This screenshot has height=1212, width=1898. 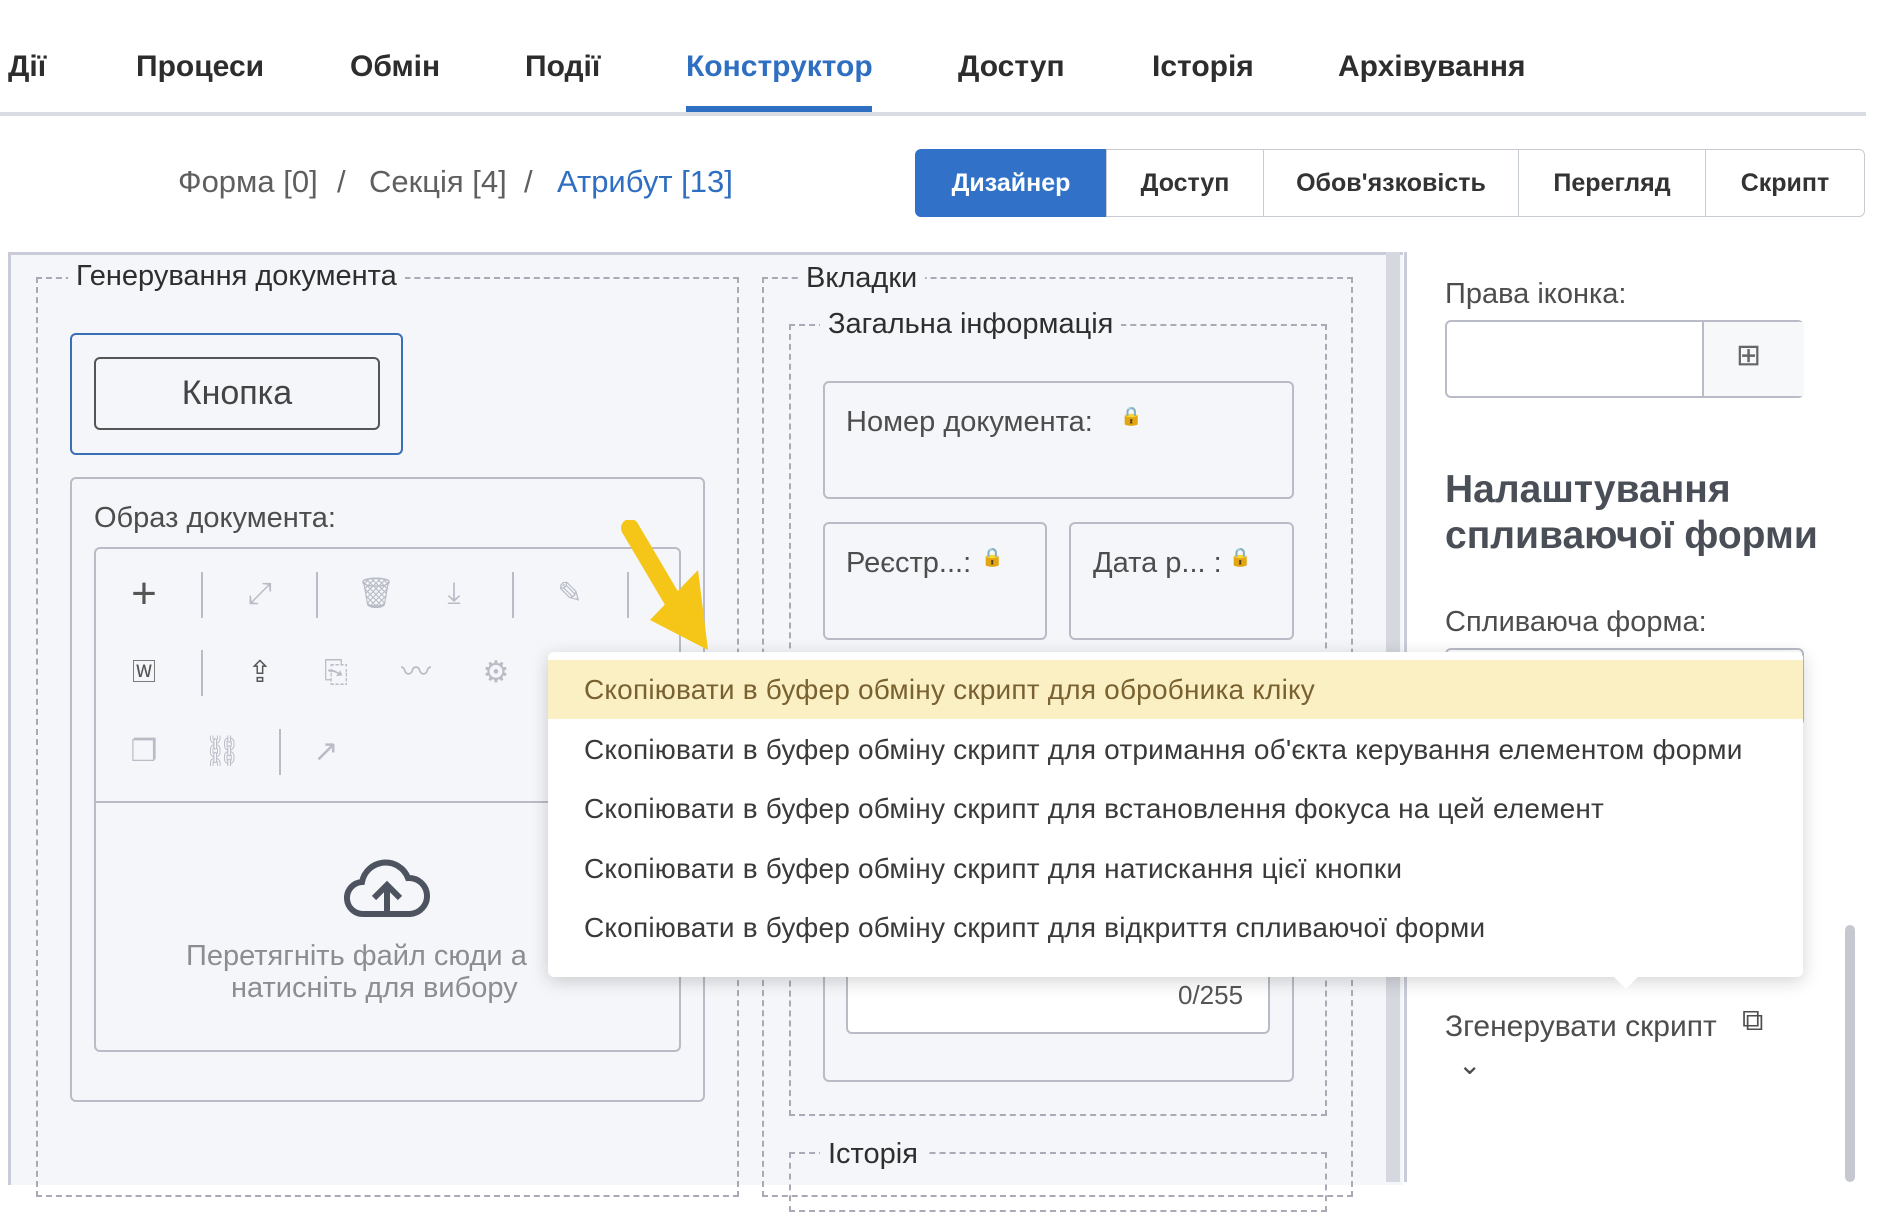 I want to click on mode-tab-designer: Дизайнер, so click(x=1011, y=183).